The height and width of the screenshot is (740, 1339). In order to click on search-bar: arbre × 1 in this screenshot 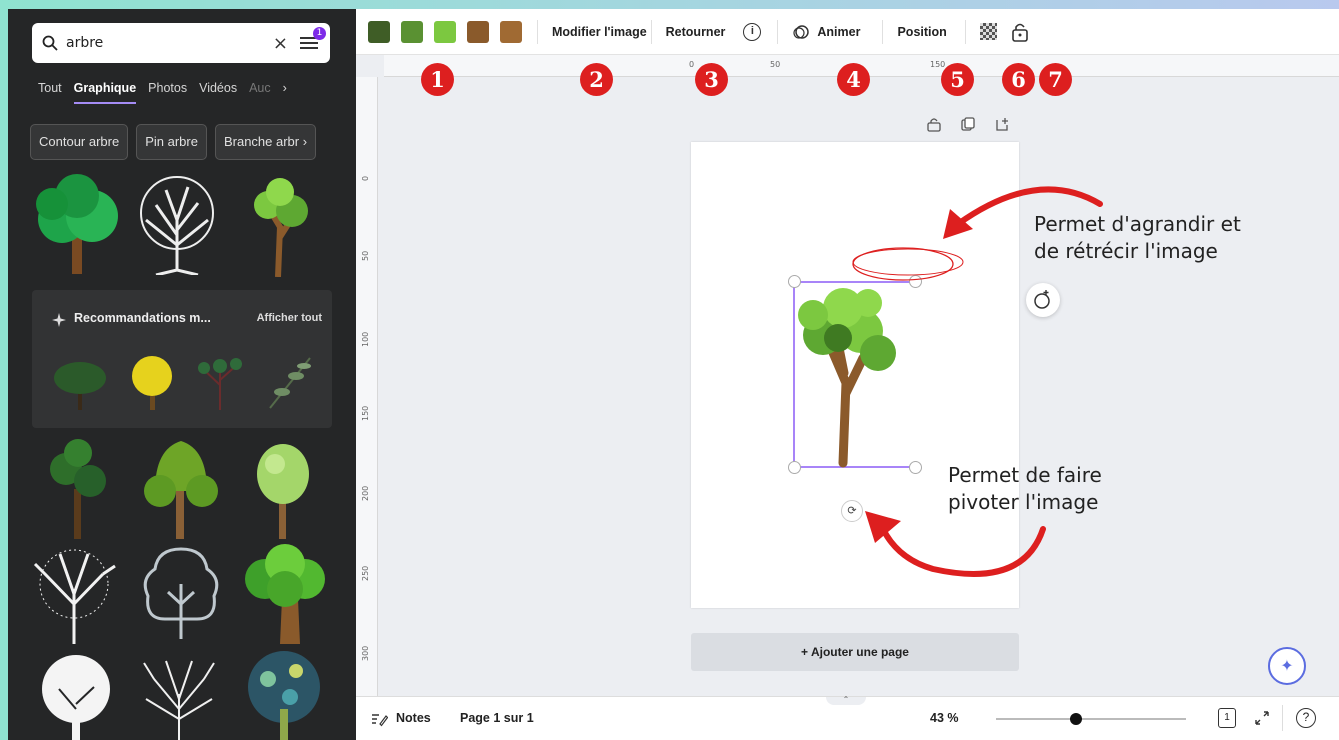, I will do `click(181, 43)`.